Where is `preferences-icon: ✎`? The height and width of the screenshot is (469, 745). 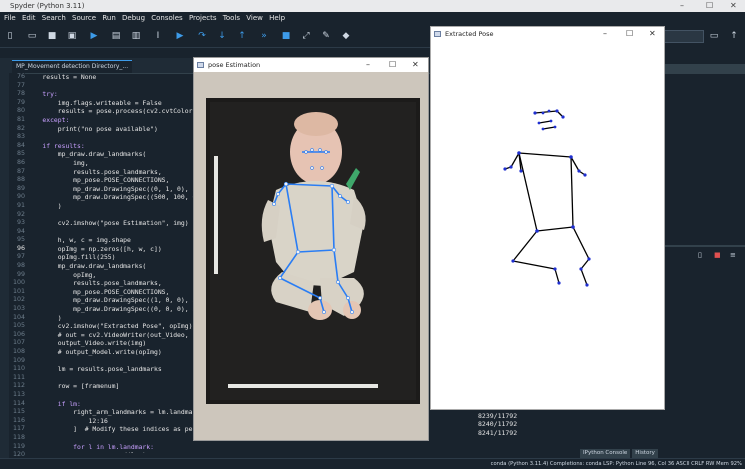 preferences-icon: ✎ is located at coordinates (326, 36).